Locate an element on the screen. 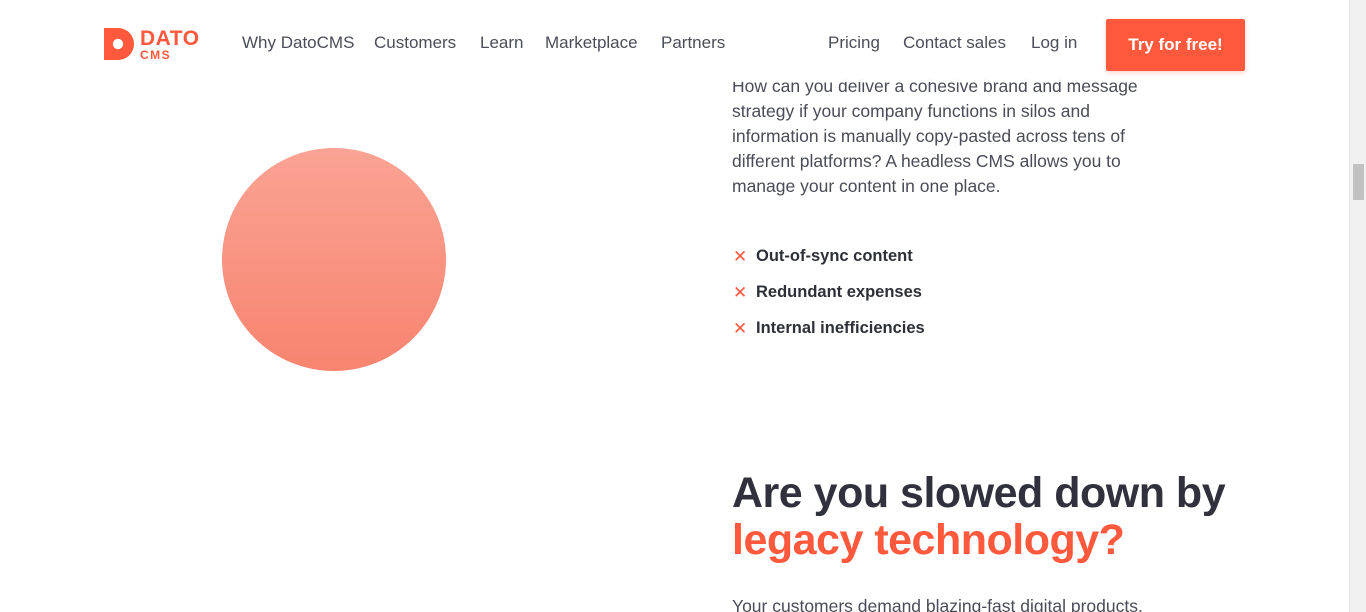 Image resolution: width=1366 pixels, height=612 pixels. feature-item: ✕ Out-of-sync content is located at coordinates (828, 256).